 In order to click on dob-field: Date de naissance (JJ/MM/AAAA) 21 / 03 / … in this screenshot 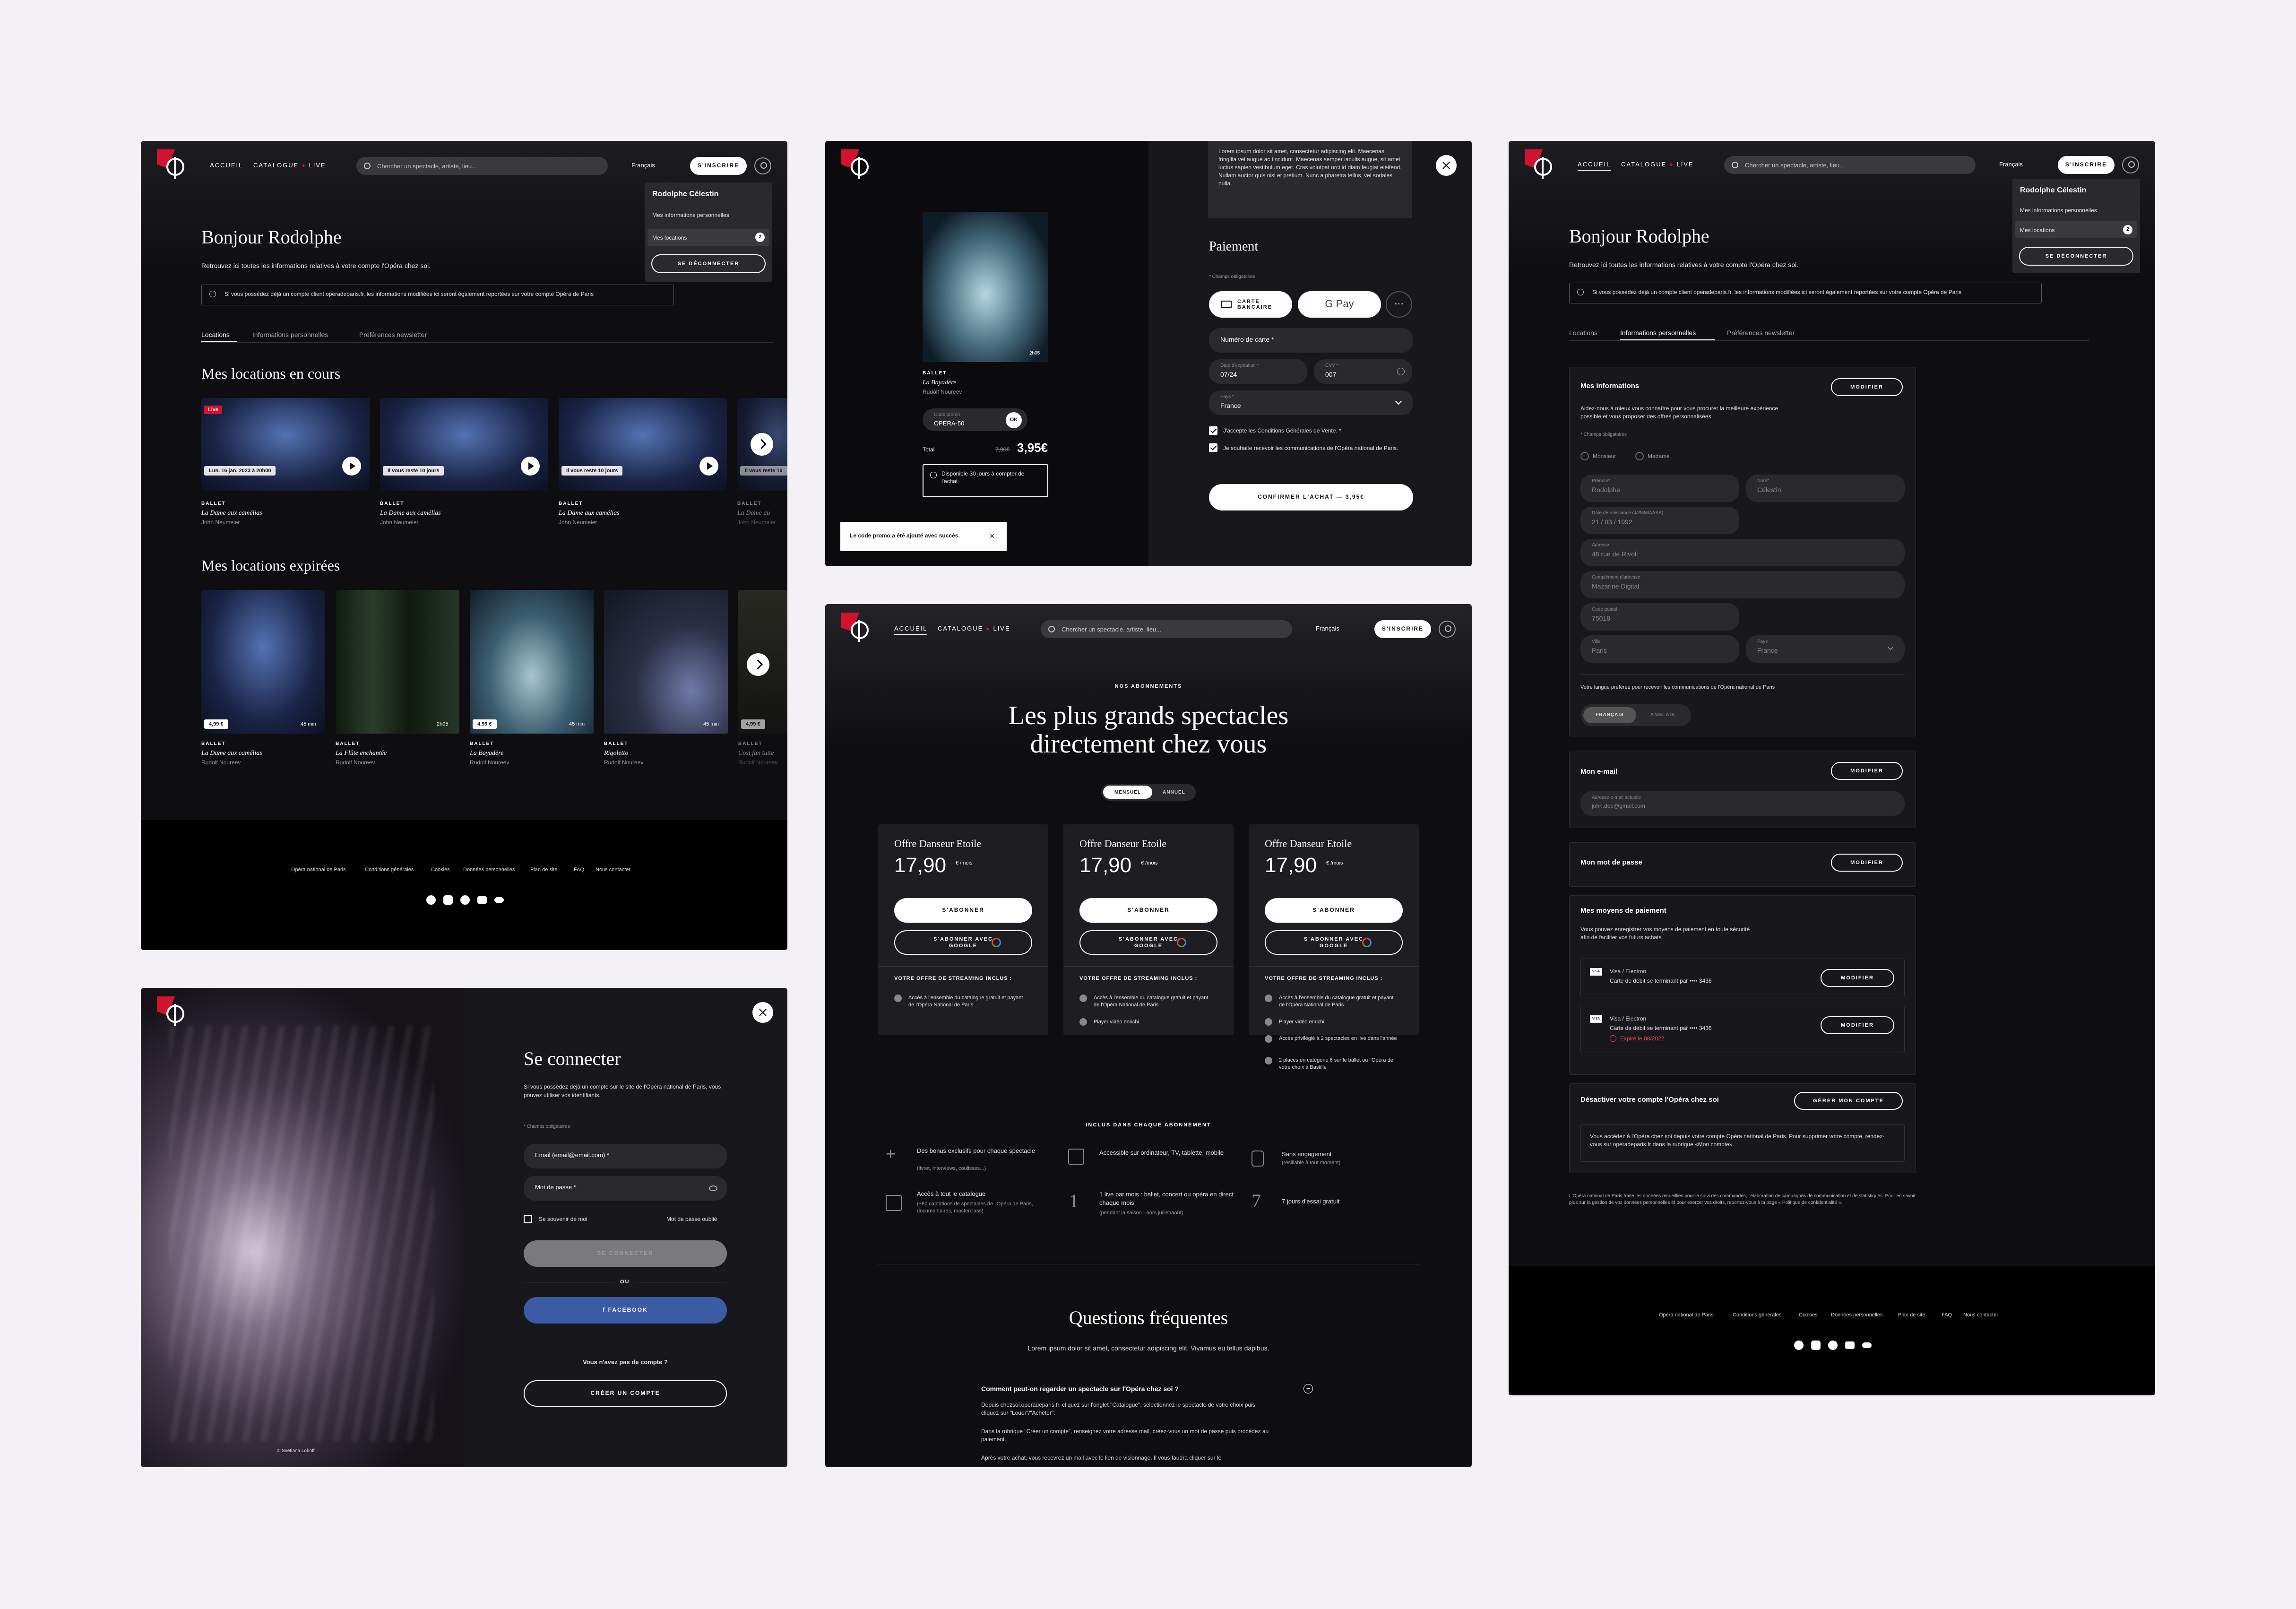, I will do `click(1659, 520)`.